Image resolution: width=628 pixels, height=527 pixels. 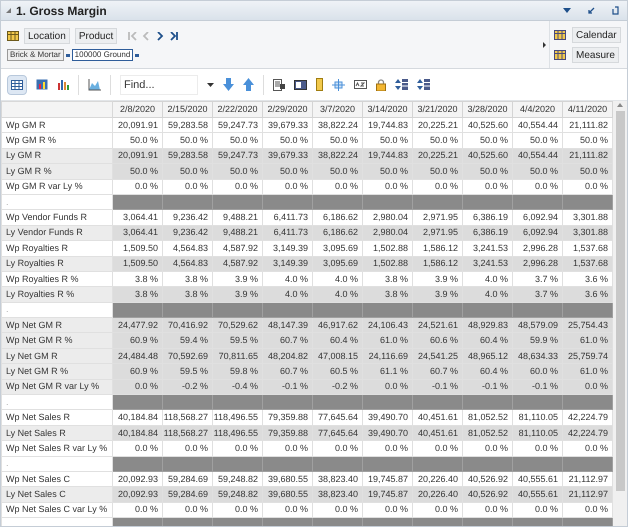 I want to click on scrollbar, so click(x=620, y=313).